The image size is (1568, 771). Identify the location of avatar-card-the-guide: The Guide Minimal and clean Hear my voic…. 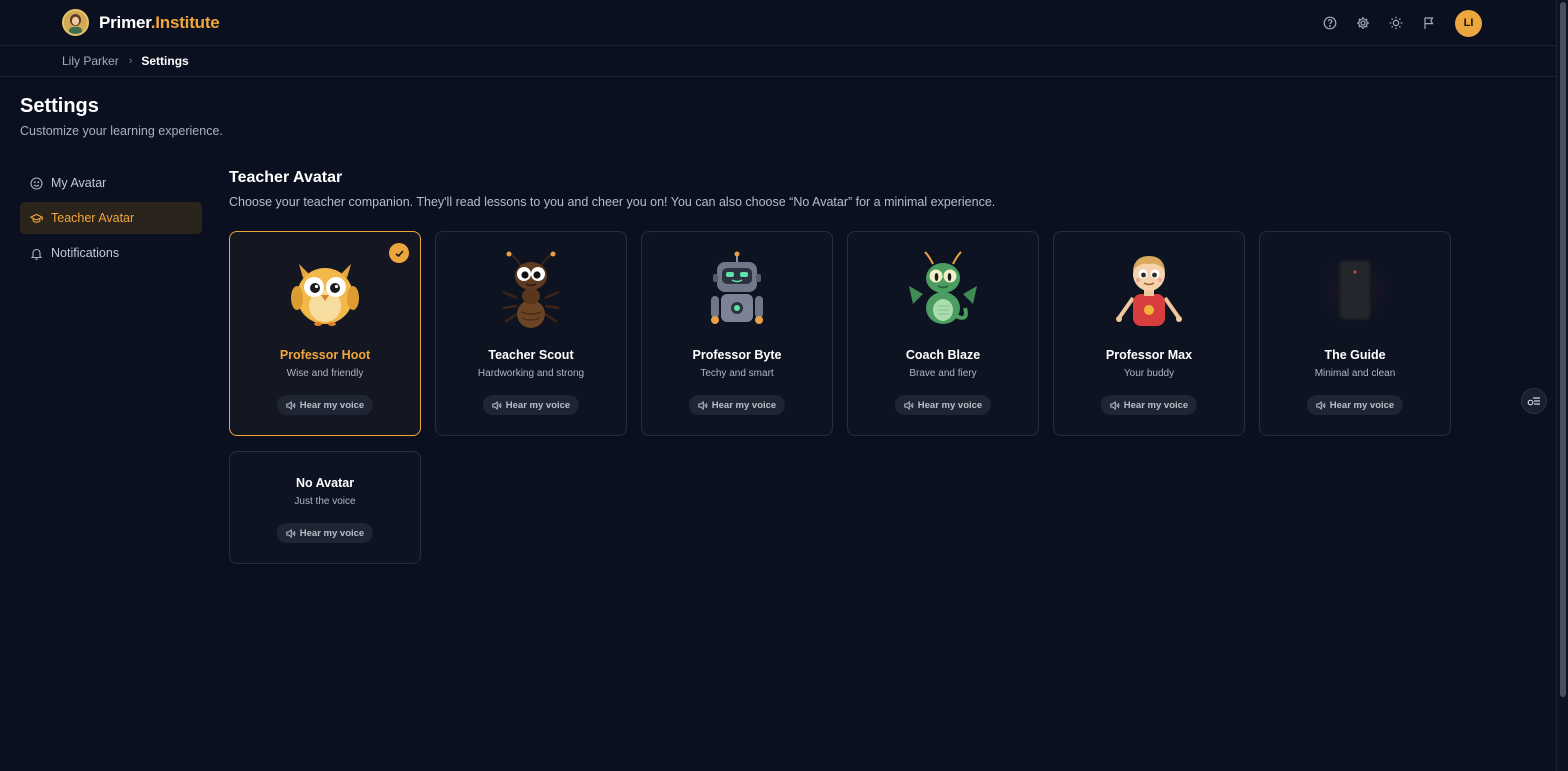
(1355, 333).